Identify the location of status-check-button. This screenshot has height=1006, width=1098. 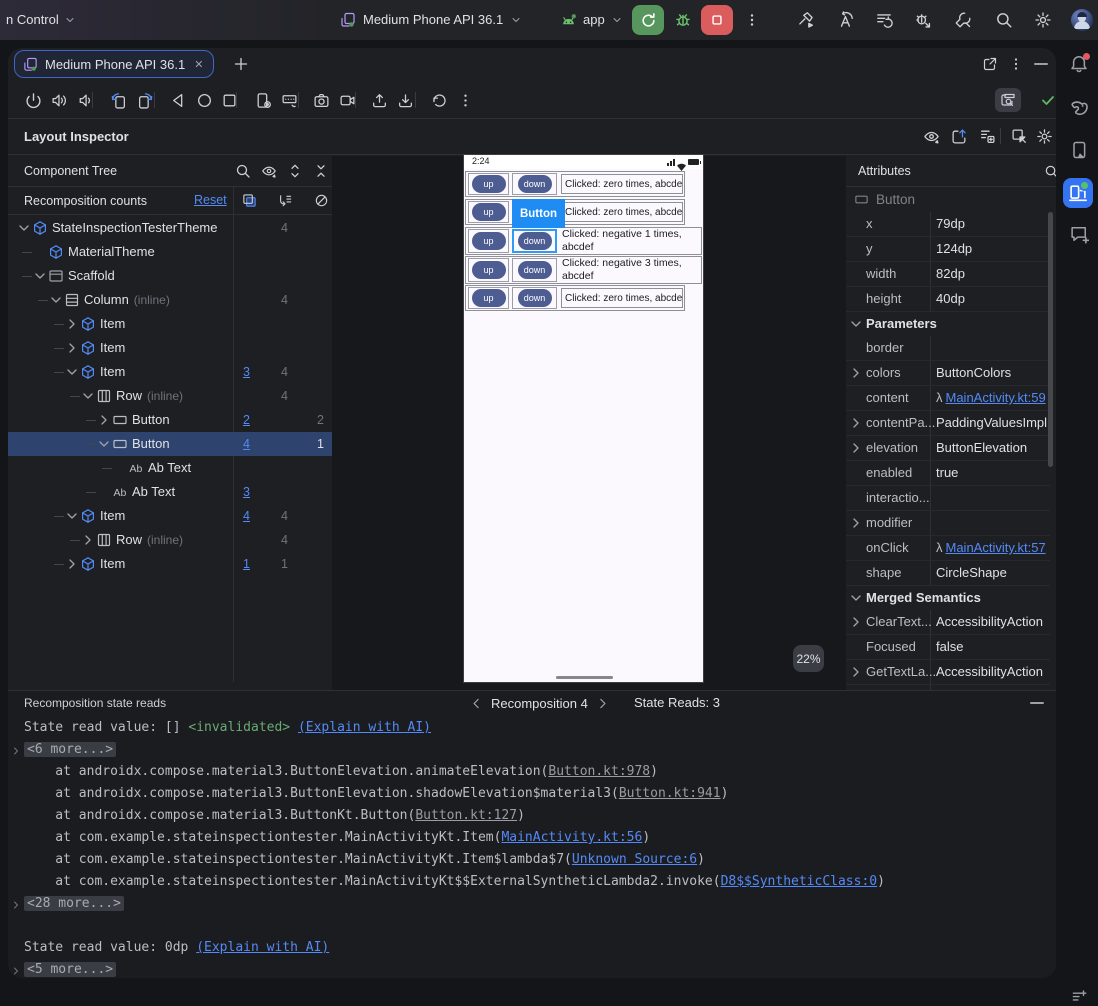
(1046, 100).